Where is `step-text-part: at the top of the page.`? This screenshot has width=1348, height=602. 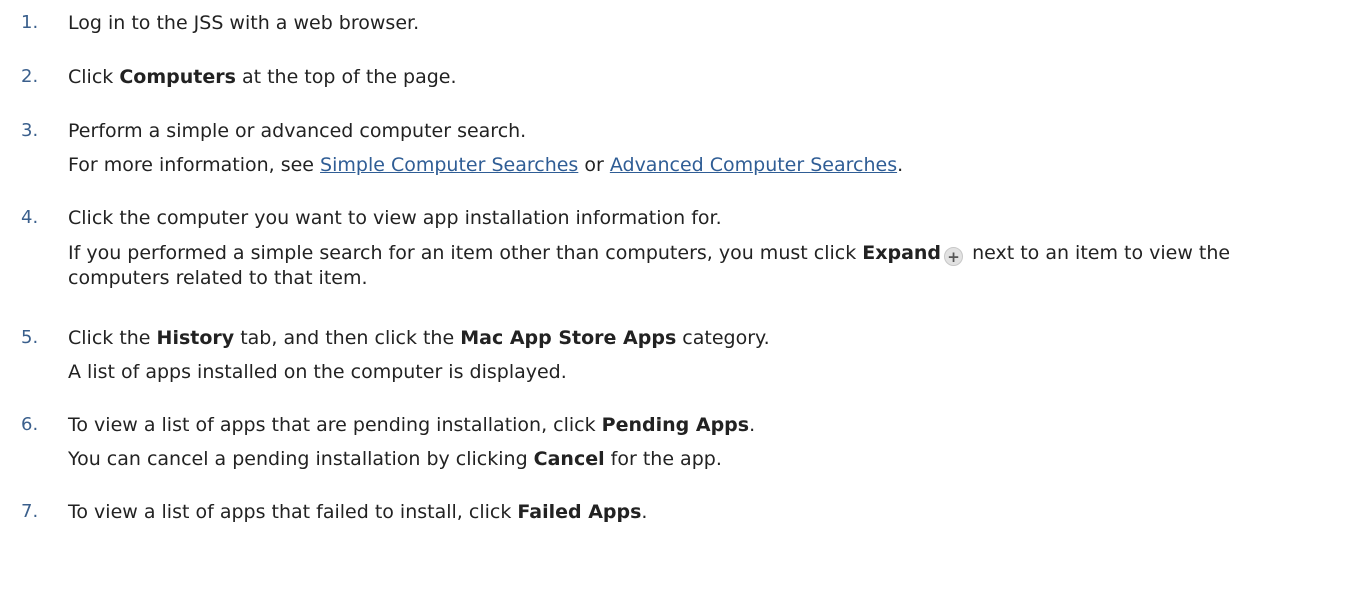 step-text-part: at the top of the page. is located at coordinates (346, 77).